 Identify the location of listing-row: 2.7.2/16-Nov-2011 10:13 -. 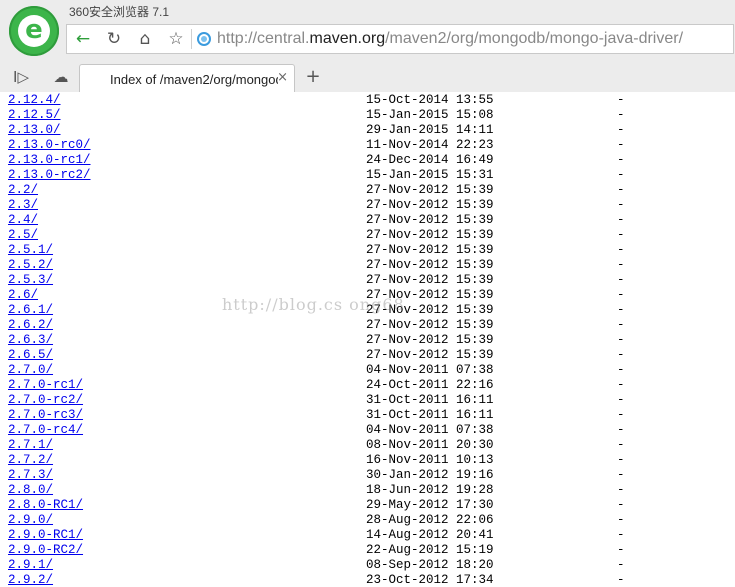
(368, 460).